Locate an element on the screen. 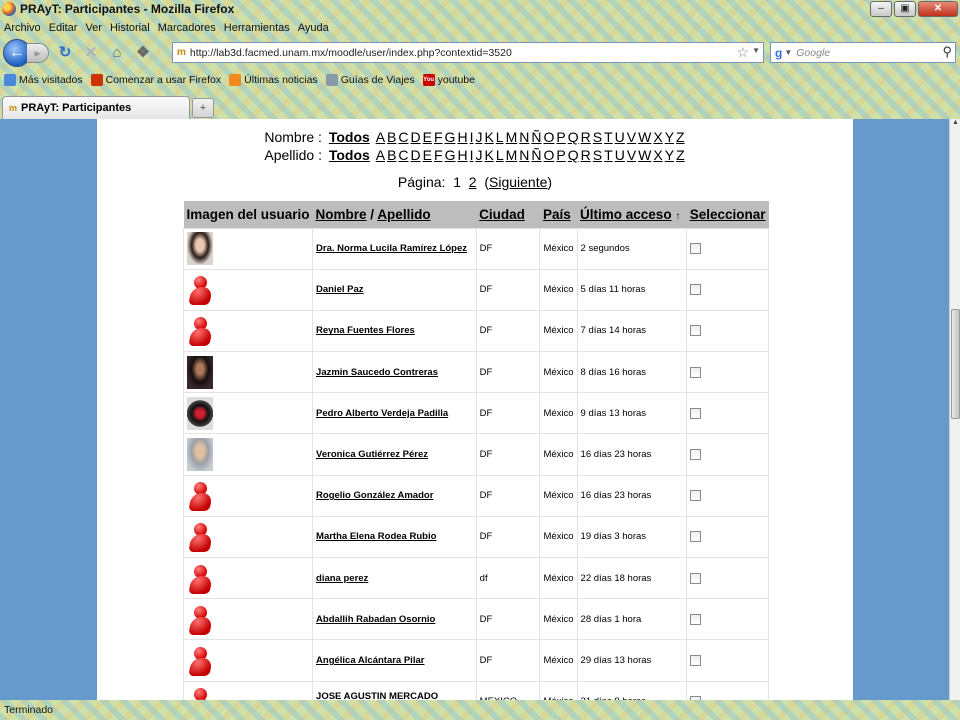 The image size is (960, 720). menu-item-0: Archivo is located at coordinates (22, 28).